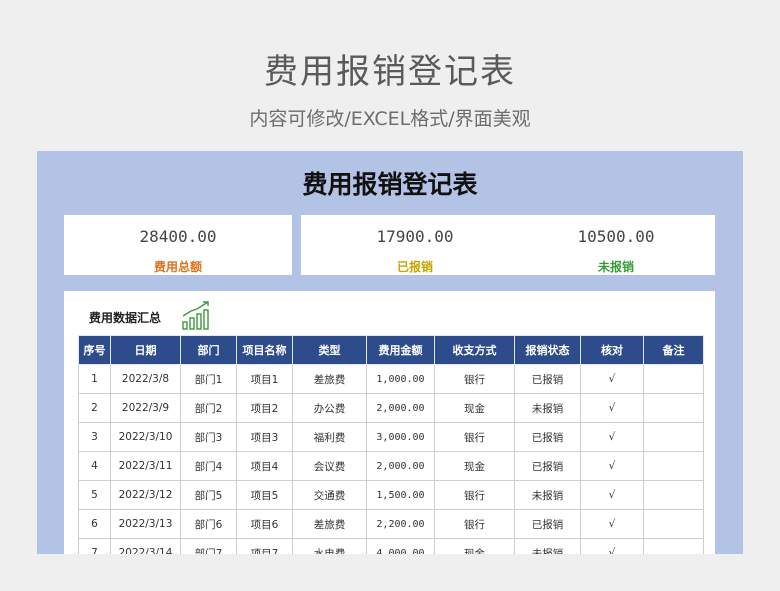 This screenshot has height=591, width=780. Describe the element at coordinates (208, 379) in the screenshot. I see `cell-dept: 部门1` at that location.